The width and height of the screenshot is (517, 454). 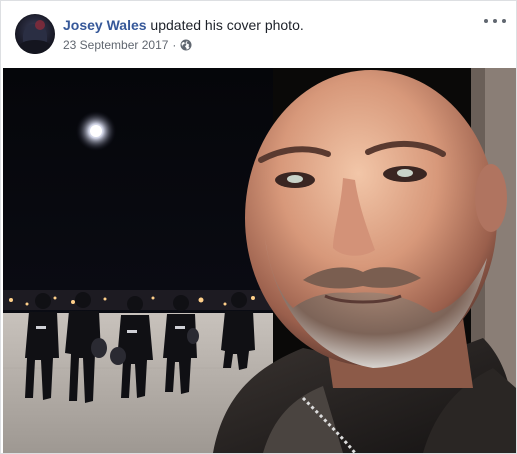 I want to click on avatar-shoulders, so click(x=35, y=47).